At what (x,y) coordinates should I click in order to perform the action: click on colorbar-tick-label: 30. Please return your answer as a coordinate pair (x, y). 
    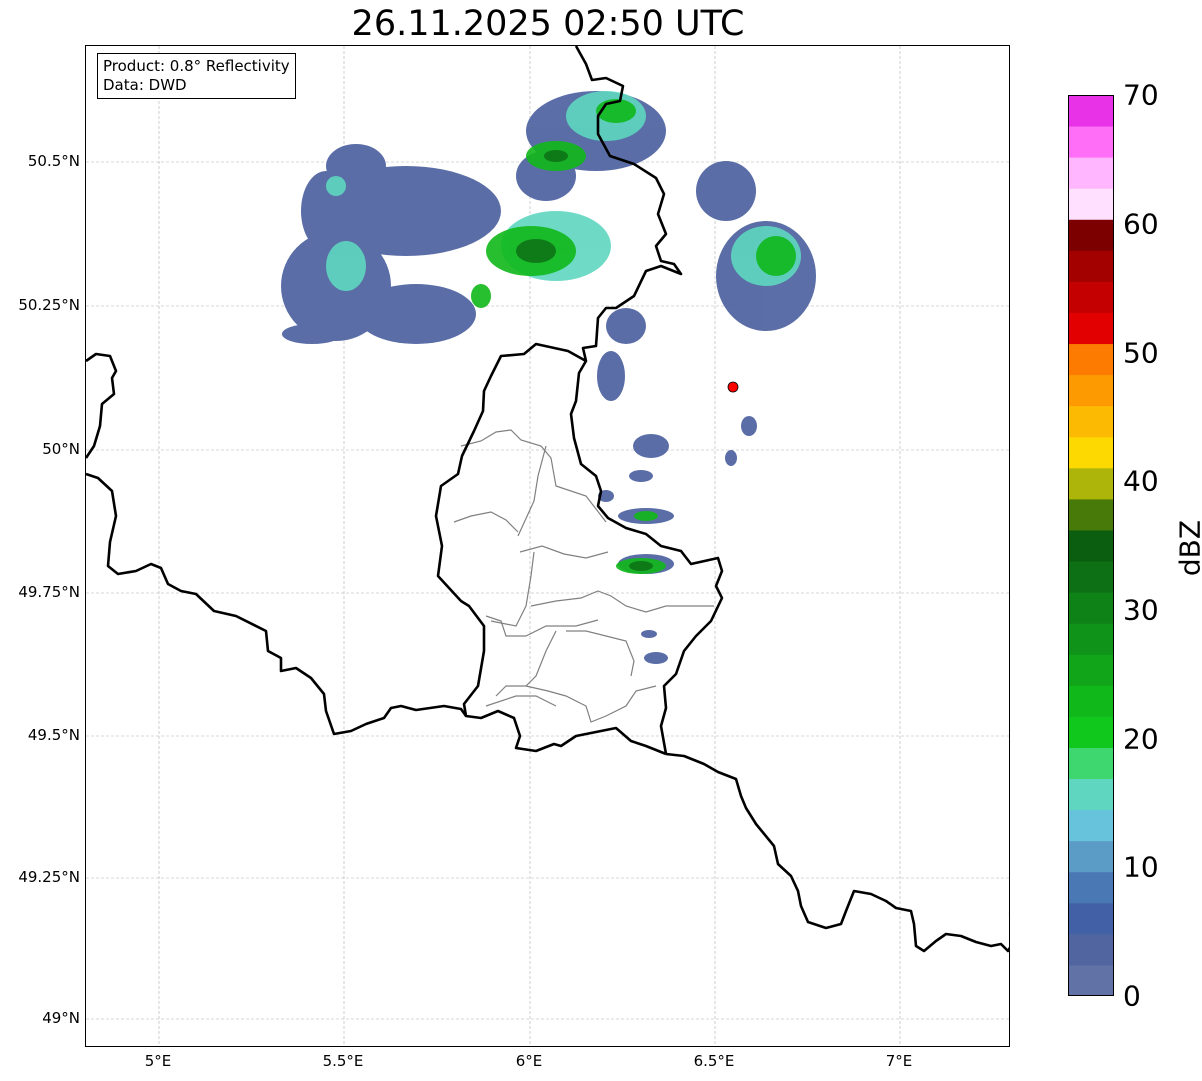
    Looking at the image, I should click on (1141, 610).